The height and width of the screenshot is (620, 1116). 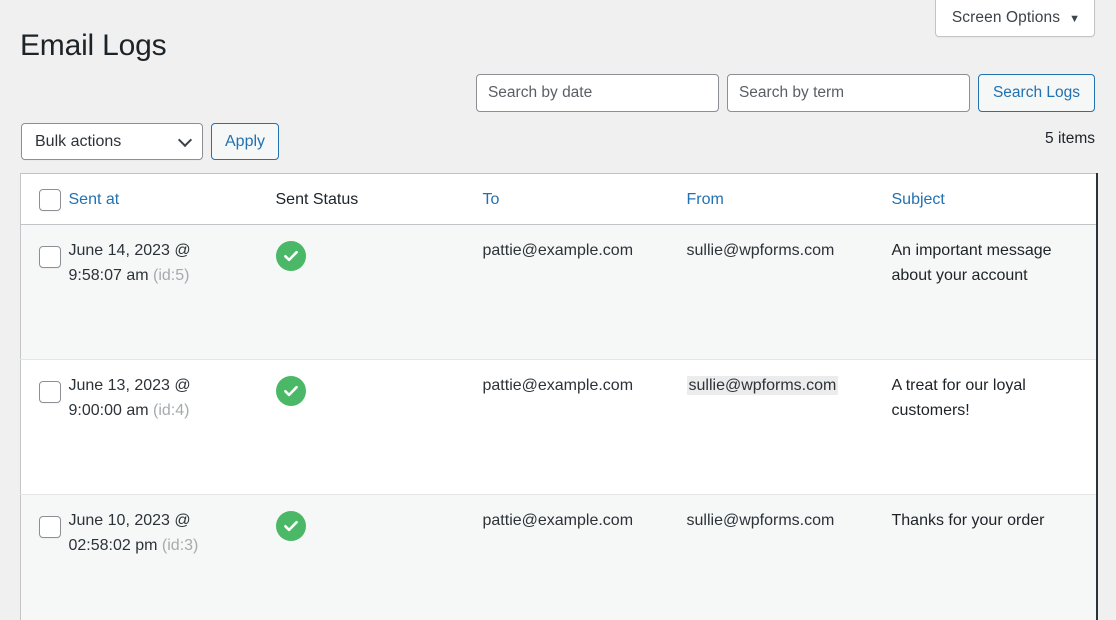 What do you see at coordinates (93, 45) in the screenshot?
I see `page-title: Email Logs` at bounding box center [93, 45].